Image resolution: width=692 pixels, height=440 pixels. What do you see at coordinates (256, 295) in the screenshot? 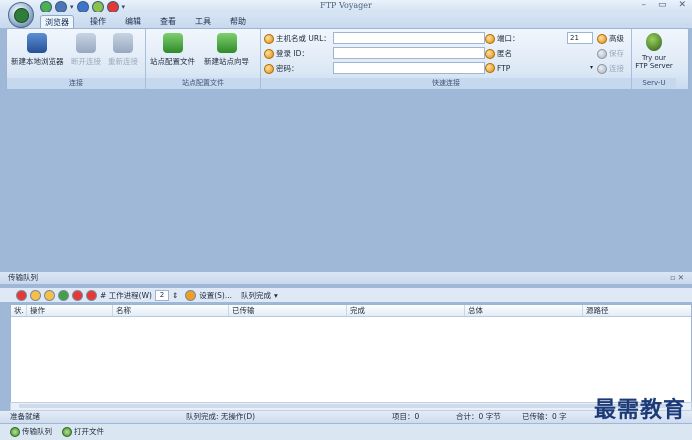
I see `queue-done-button: 队列完成` at bounding box center [256, 295].